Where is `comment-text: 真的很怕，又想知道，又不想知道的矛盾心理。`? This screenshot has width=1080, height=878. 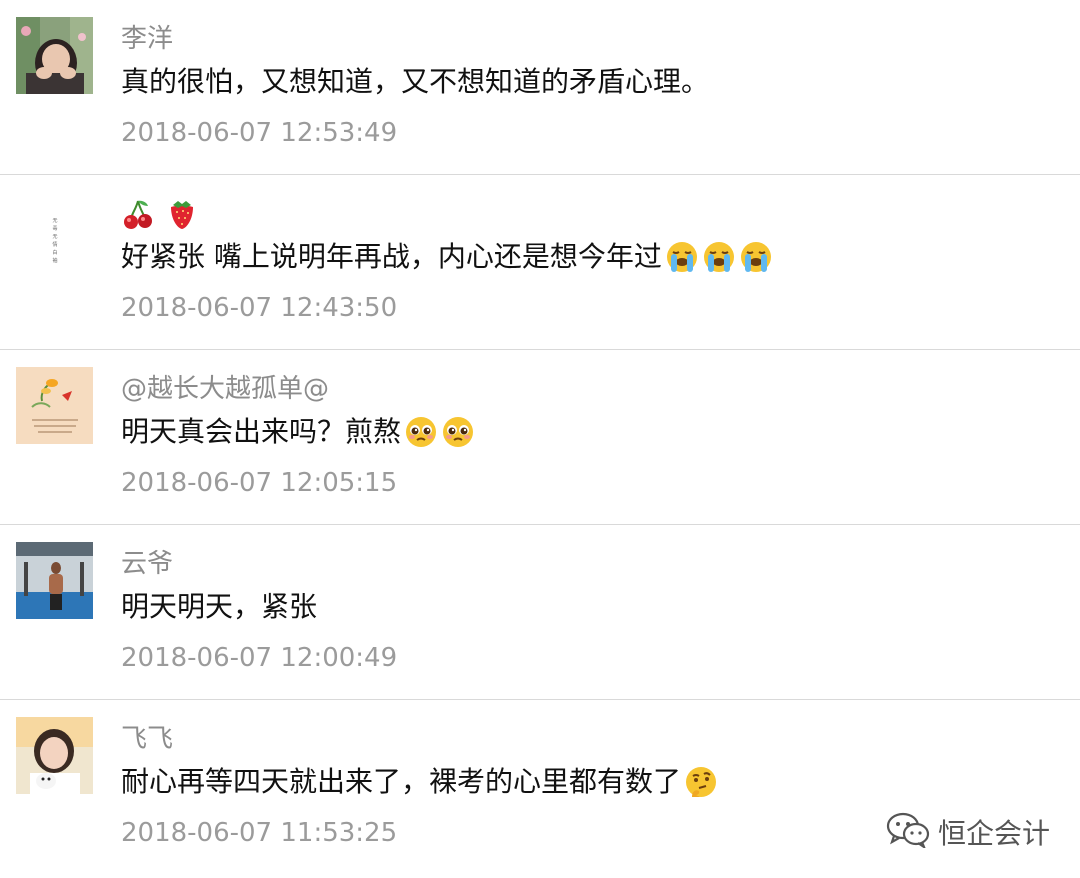 comment-text: 真的很怕，又想知道，又不想知道的矛盾心理。 is located at coordinates (415, 82).